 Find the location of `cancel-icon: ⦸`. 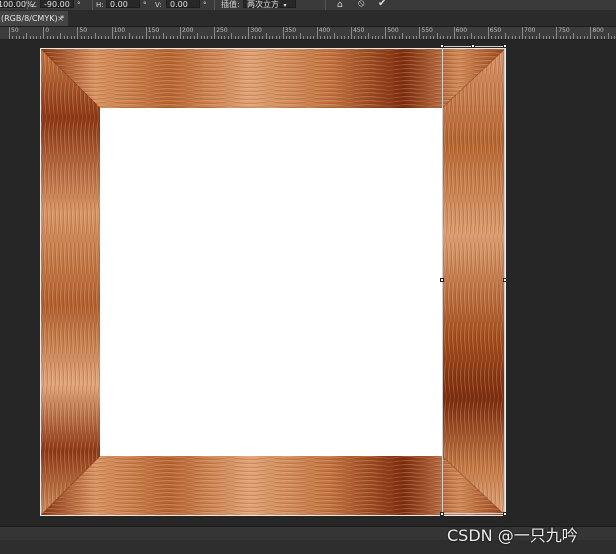

cancel-icon: ⦸ is located at coordinates (361, 4).